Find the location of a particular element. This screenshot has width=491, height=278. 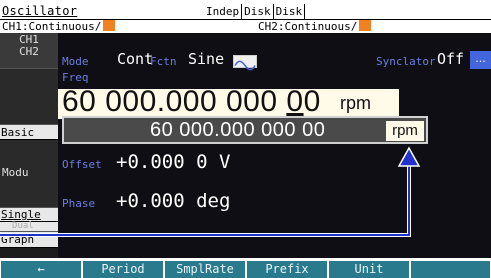

channel-status-bar: CH1:Continuous/ CH2:Continuous/ is located at coordinates (245, 26).